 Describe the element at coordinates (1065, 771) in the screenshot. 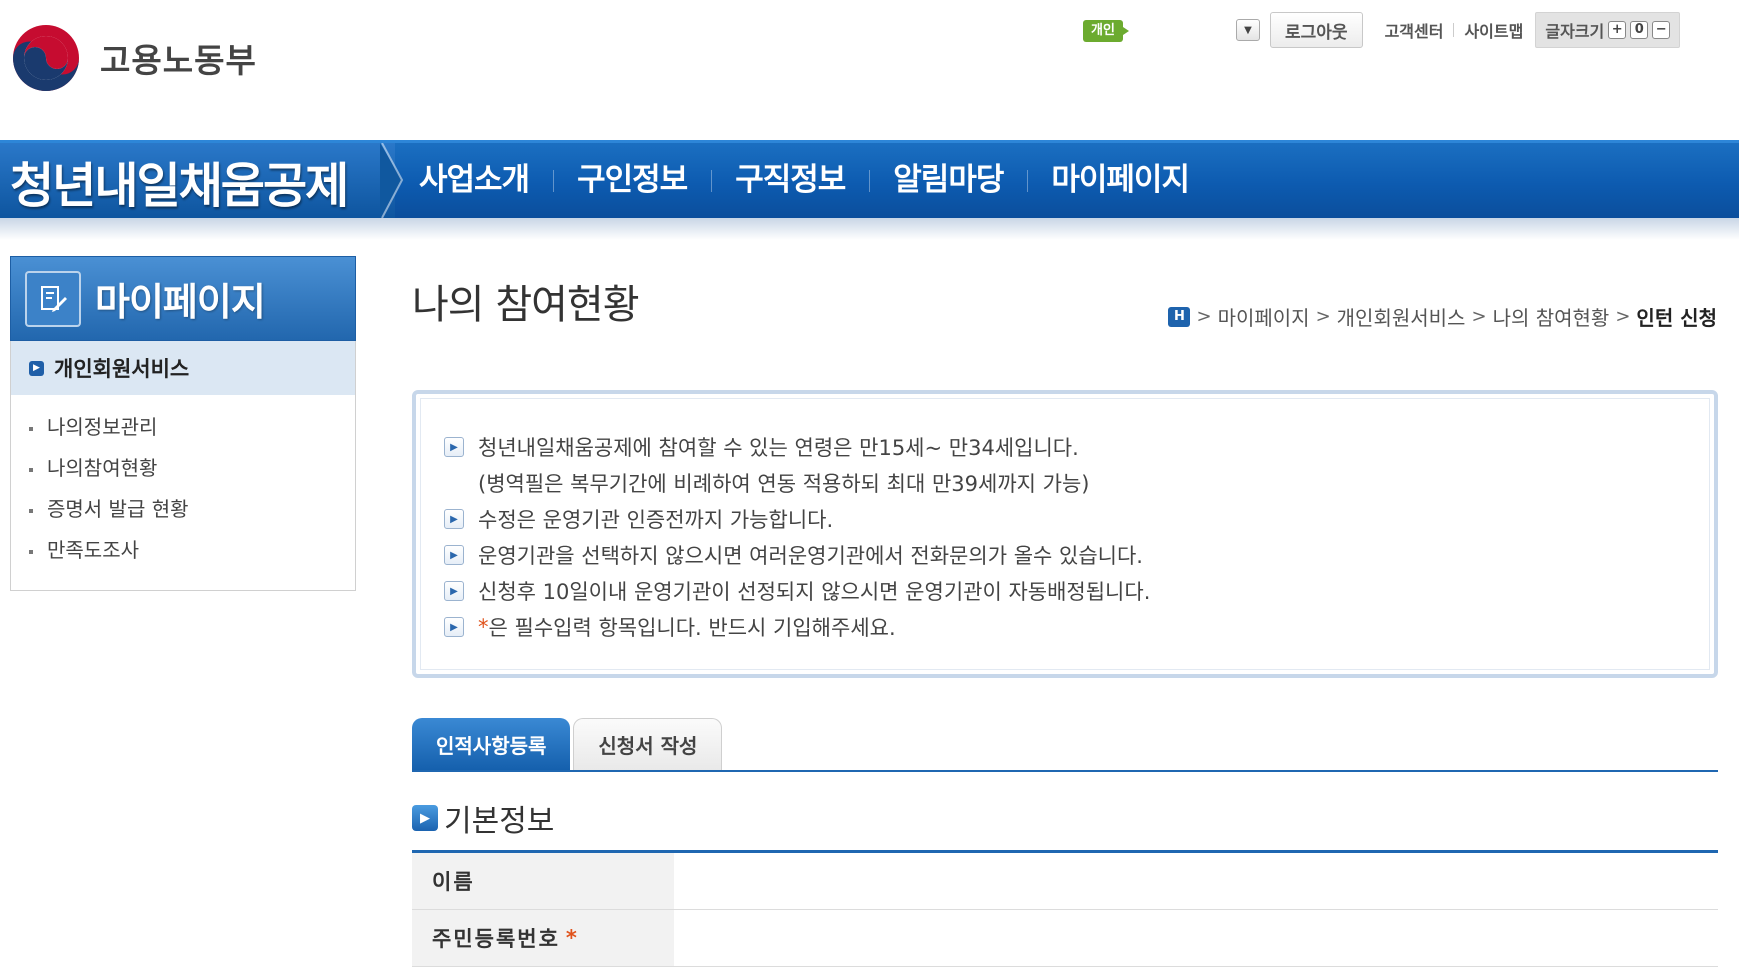

I see `tabs-underline` at that location.